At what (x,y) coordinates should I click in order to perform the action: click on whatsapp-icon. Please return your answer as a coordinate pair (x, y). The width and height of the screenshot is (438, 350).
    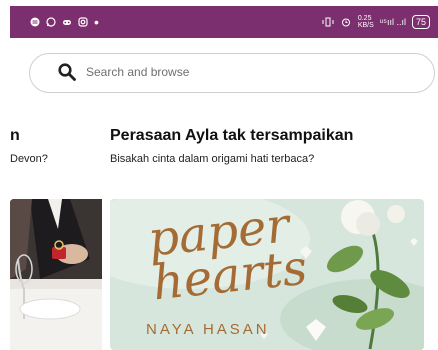
    Looking at the image, I should click on (51, 22).